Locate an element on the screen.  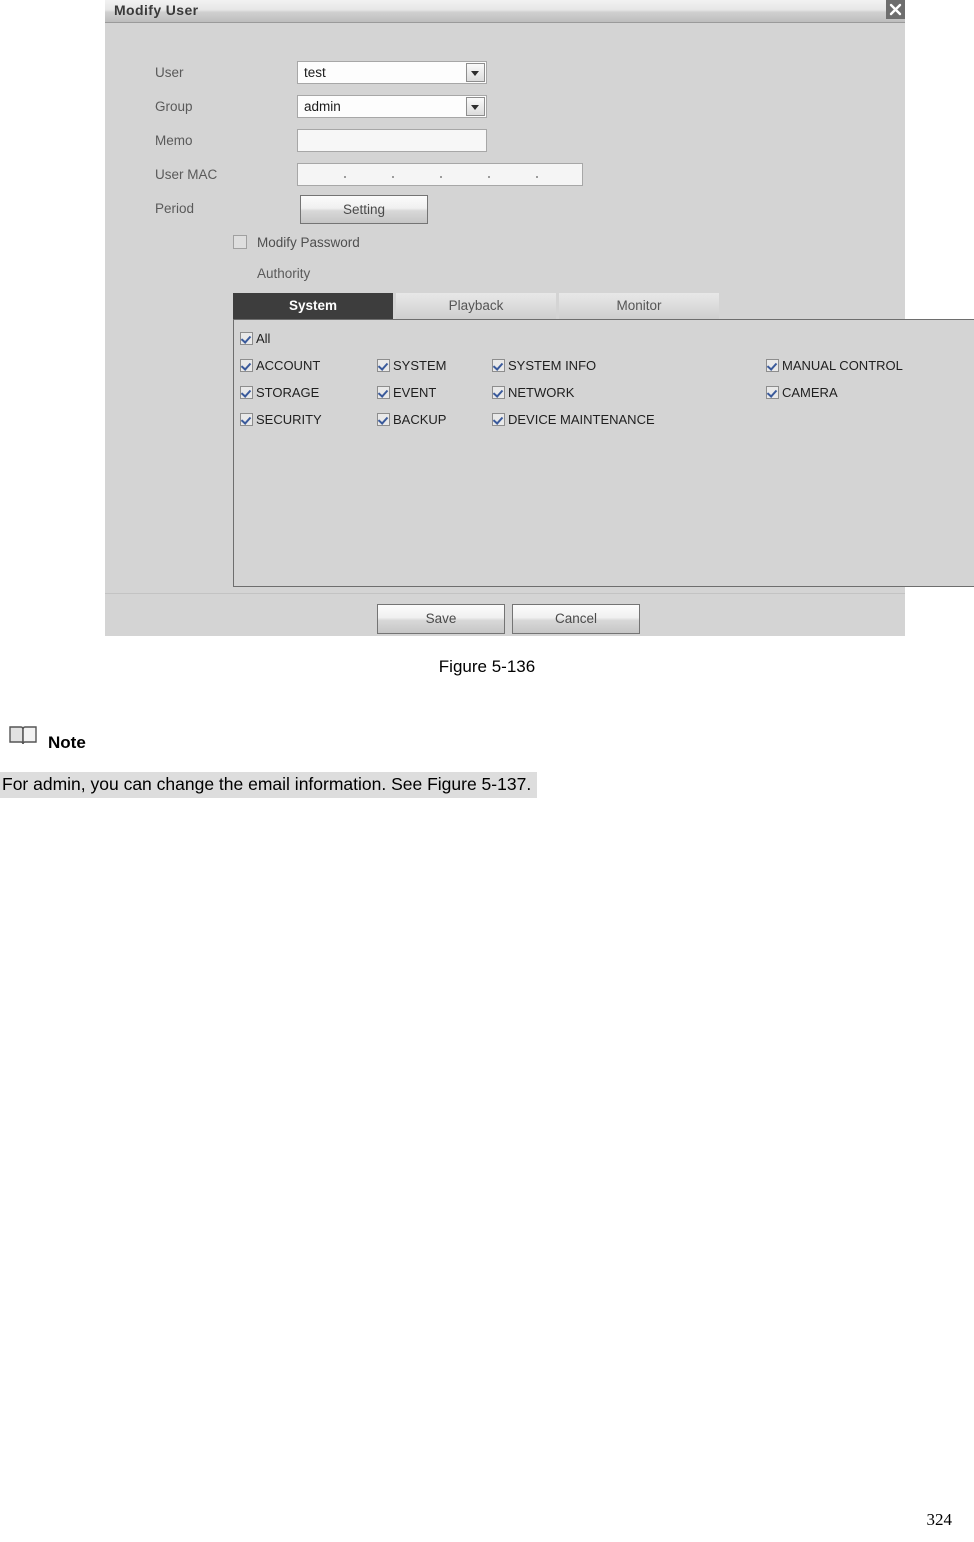
authority-tabs: System Playback Monitor is located at coordinates (476, 306).